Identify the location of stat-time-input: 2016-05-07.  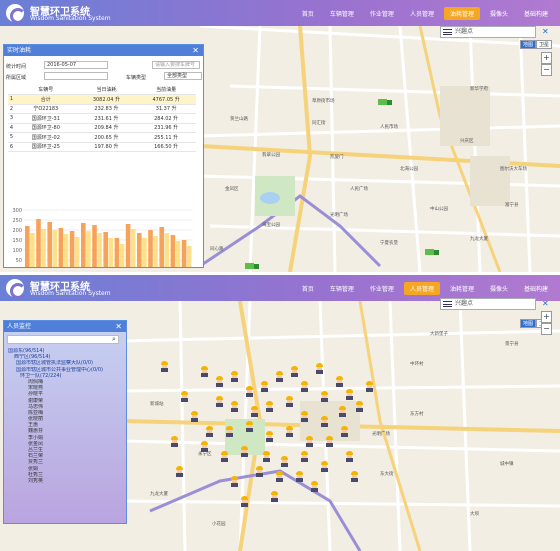
(76, 65).